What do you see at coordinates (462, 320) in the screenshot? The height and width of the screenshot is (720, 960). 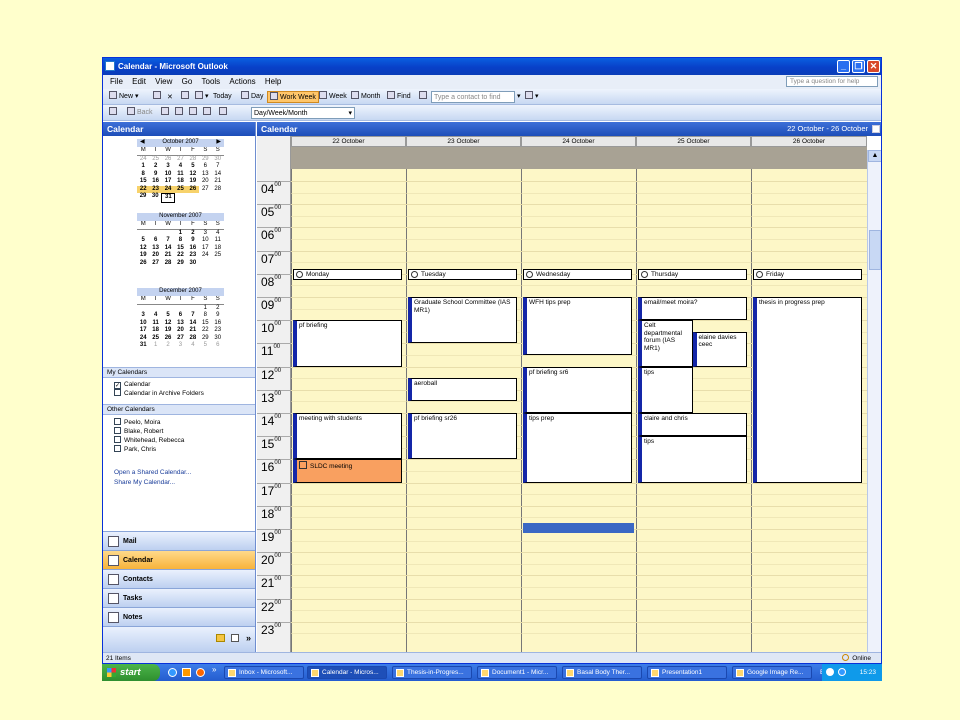 I see `appointment: Graduate School Committee (IAS MR1)` at bounding box center [462, 320].